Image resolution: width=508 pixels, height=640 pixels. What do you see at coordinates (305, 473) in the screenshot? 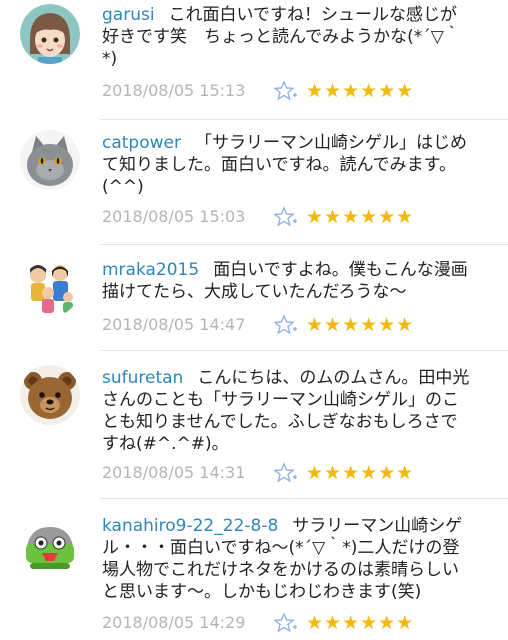
I see `comment-meta: 2018/08/05 14:31 ★★★★★★` at bounding box center [305, 473].